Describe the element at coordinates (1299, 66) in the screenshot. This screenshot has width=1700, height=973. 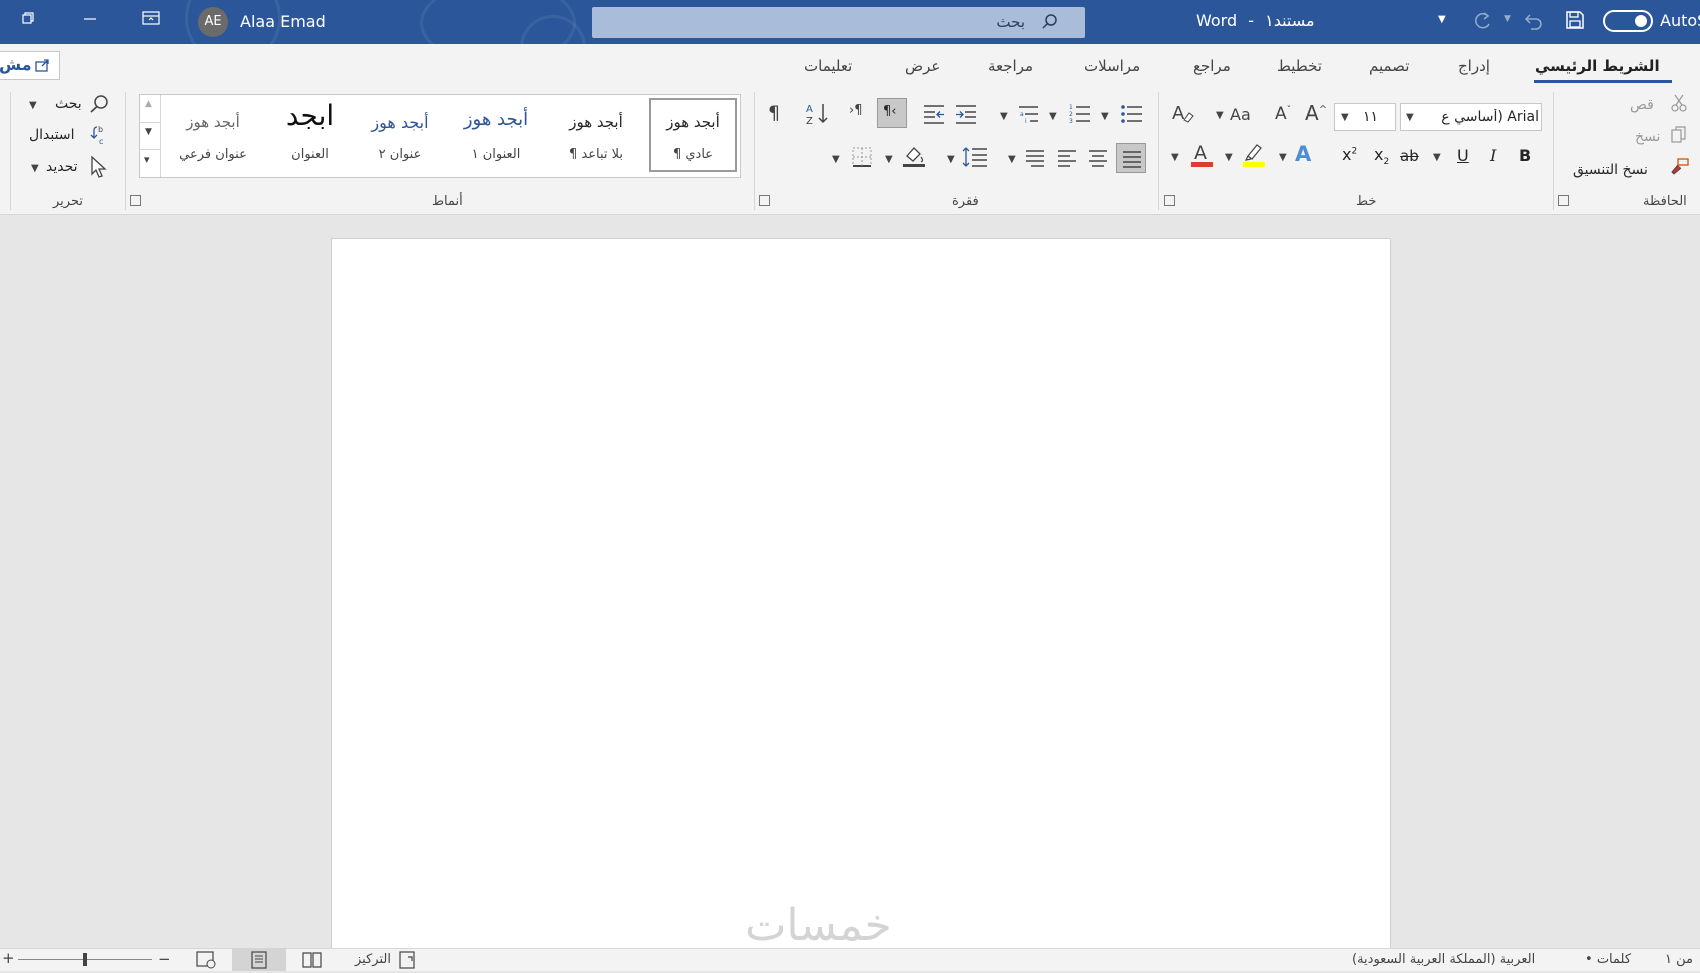
I see `tab-layout: تخطيط` at that location.